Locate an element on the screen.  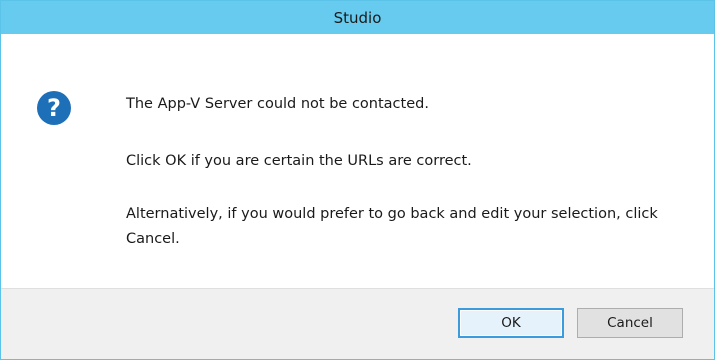
cancel-button: Cancel is located at coordinates (630, 323).